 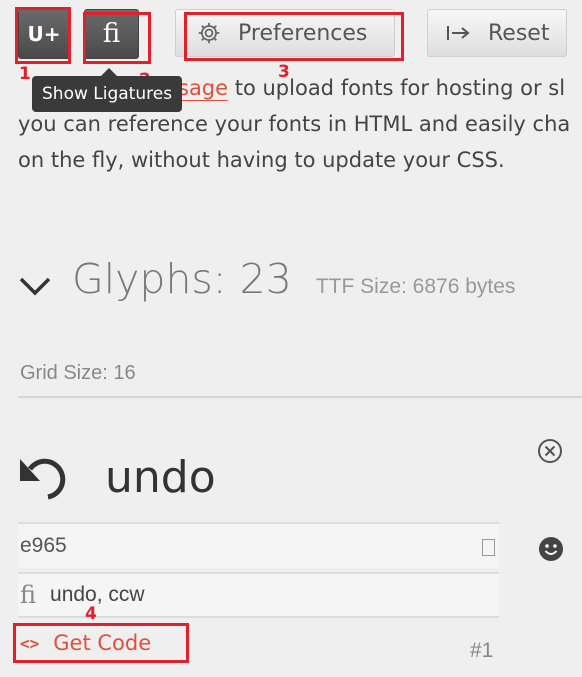 I want to click on tooltip-arrow, so click(x=109, y=72).